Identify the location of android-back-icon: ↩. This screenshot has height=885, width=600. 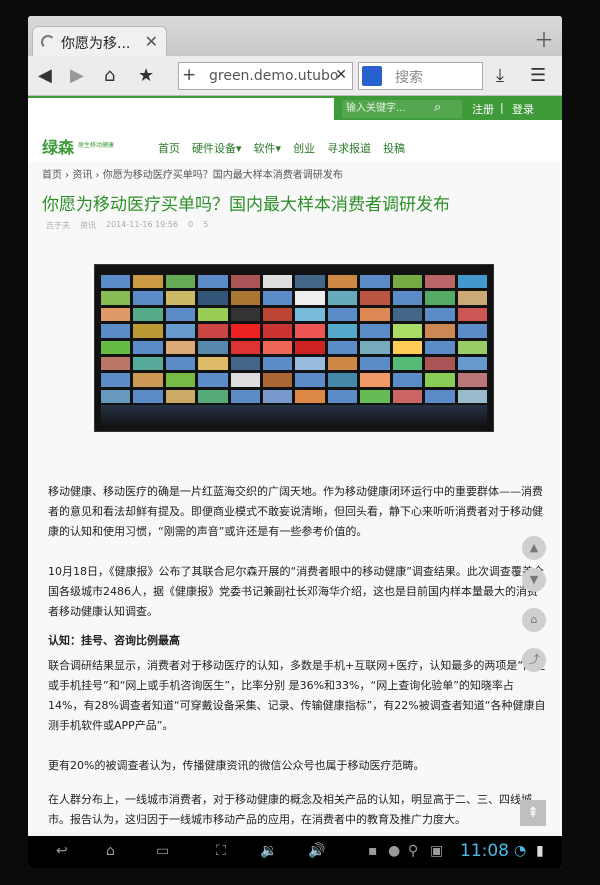
(62, 851).